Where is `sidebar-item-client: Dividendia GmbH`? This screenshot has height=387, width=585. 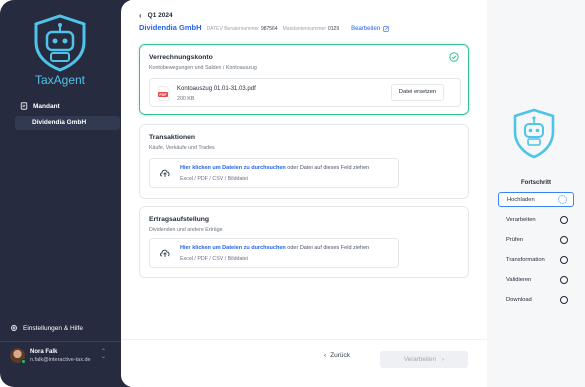
sidebar-item-client: Dividendia GmbH is located at coordinates (67, 123).